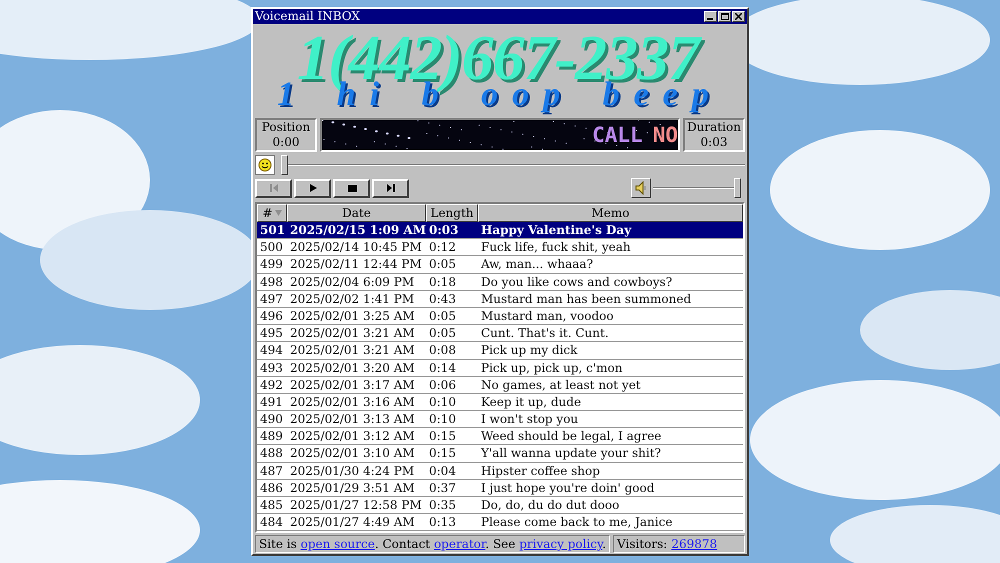  I want to click on maximize-icon, so click(724, 16).